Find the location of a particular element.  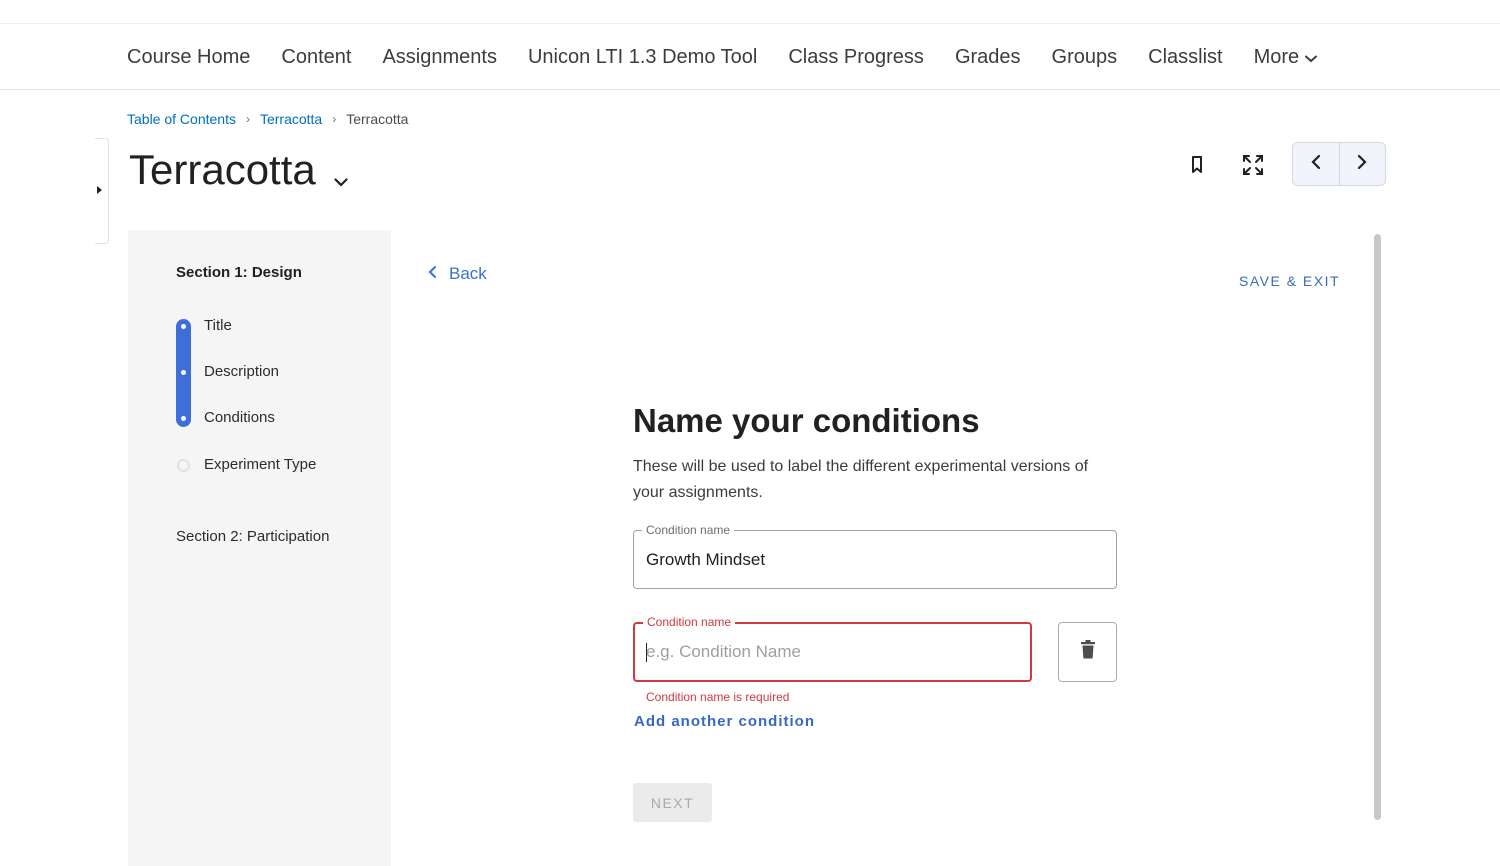

section-1-title: Section 1: Design is located at coordinates (239, 272).